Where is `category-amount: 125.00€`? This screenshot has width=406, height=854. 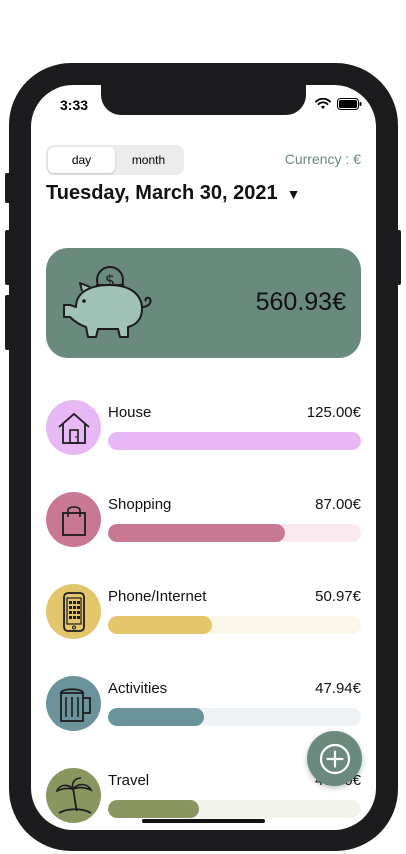 category-amount: 125.00€ is located at coordinates (333, 412).